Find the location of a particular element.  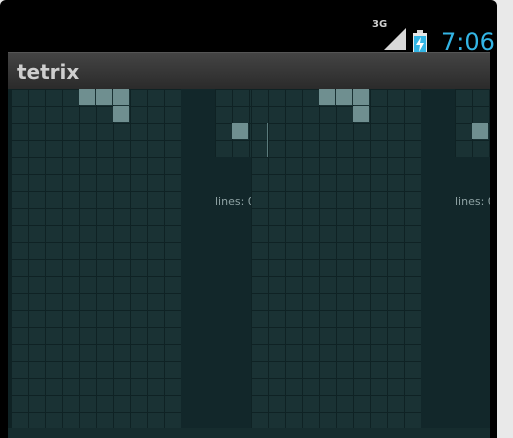

battery-charging-icon is located at coordinates (420, 42).